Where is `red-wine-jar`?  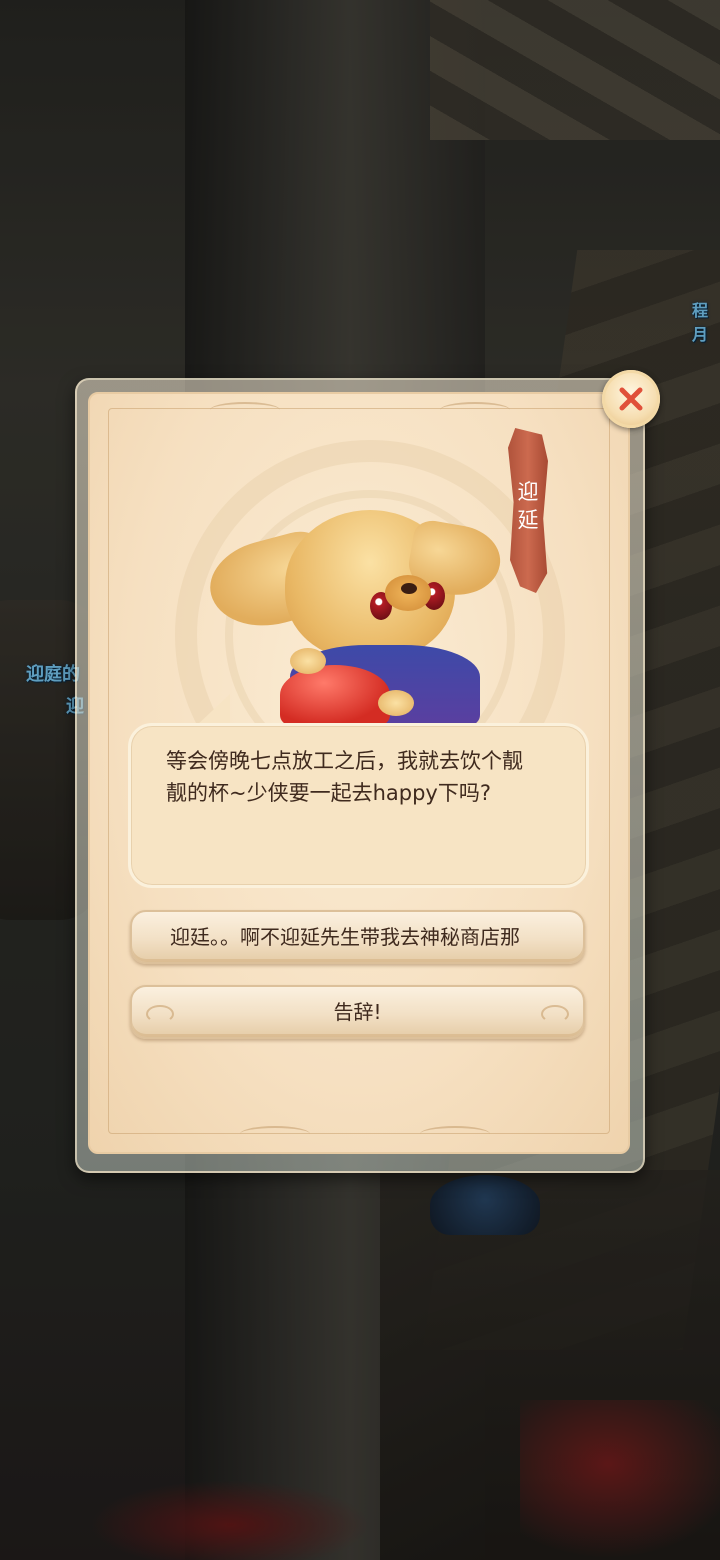
red-wine-jar is located at coordinates (335, 695).